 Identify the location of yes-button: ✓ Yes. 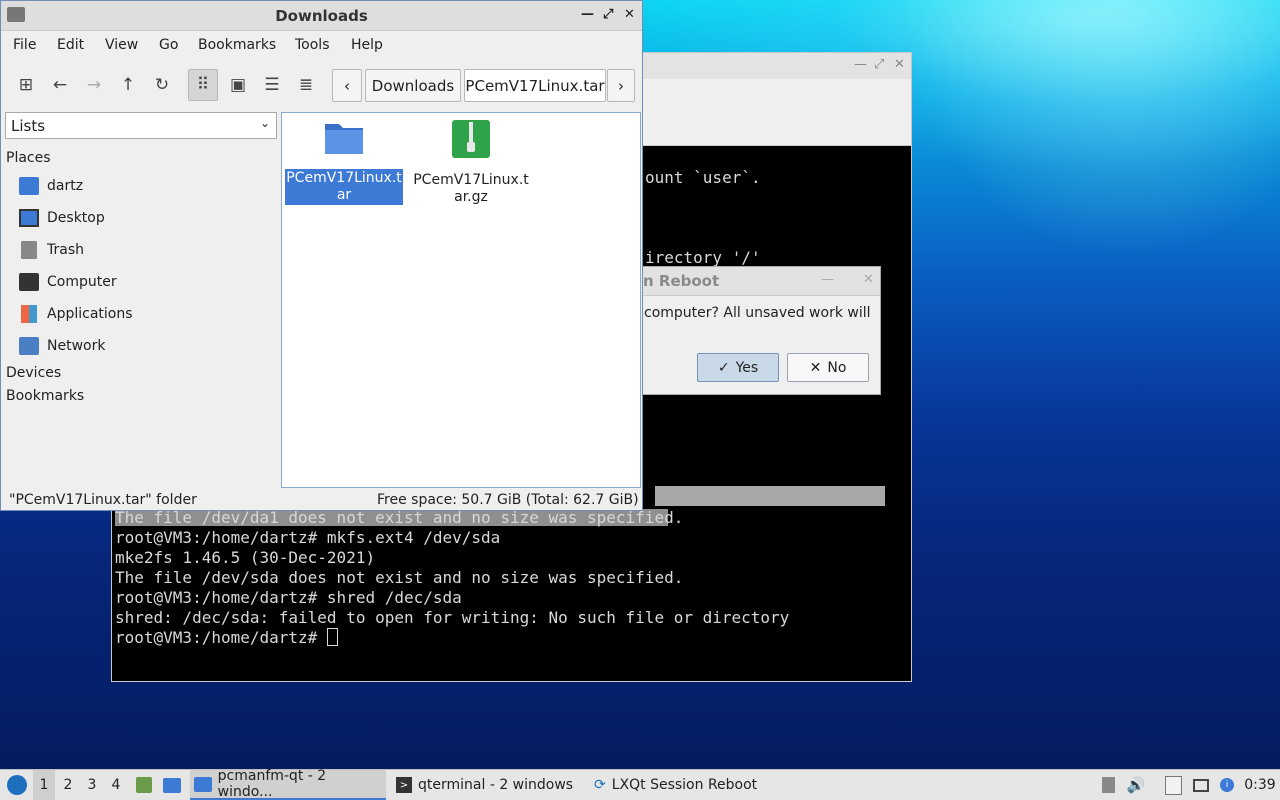
(738, 367).